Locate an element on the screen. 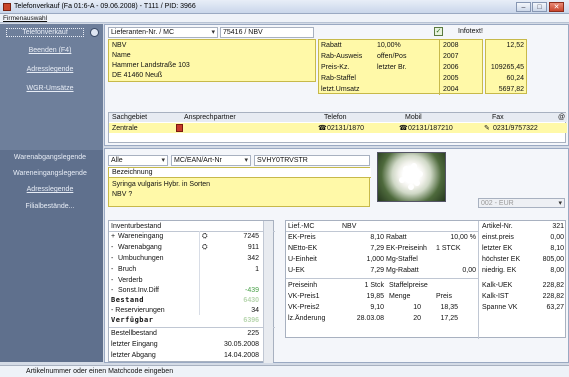  help-icon is located at coordinates (94, 32).